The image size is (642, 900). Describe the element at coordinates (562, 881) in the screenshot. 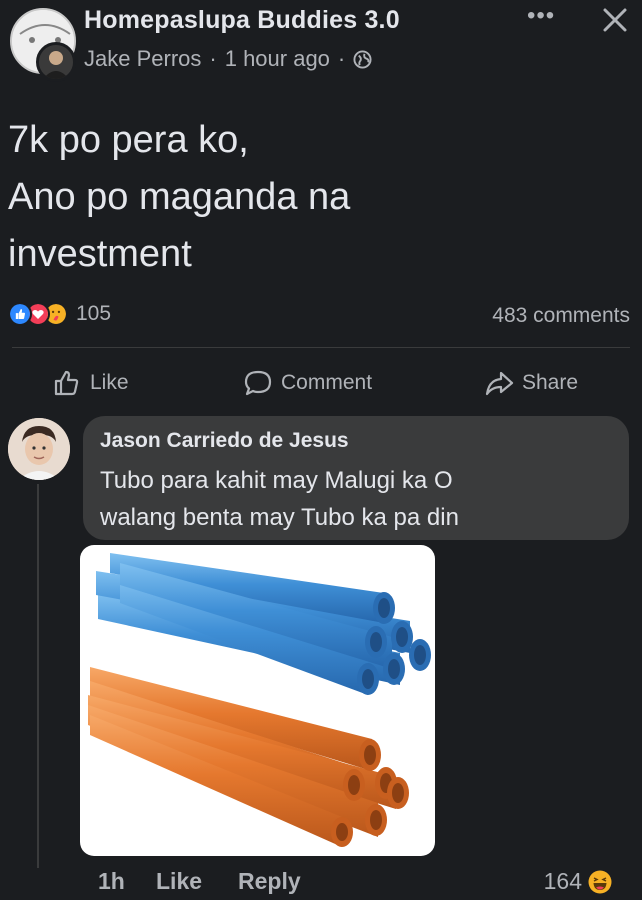

I see `comment-reaction-count: 164` at that location.